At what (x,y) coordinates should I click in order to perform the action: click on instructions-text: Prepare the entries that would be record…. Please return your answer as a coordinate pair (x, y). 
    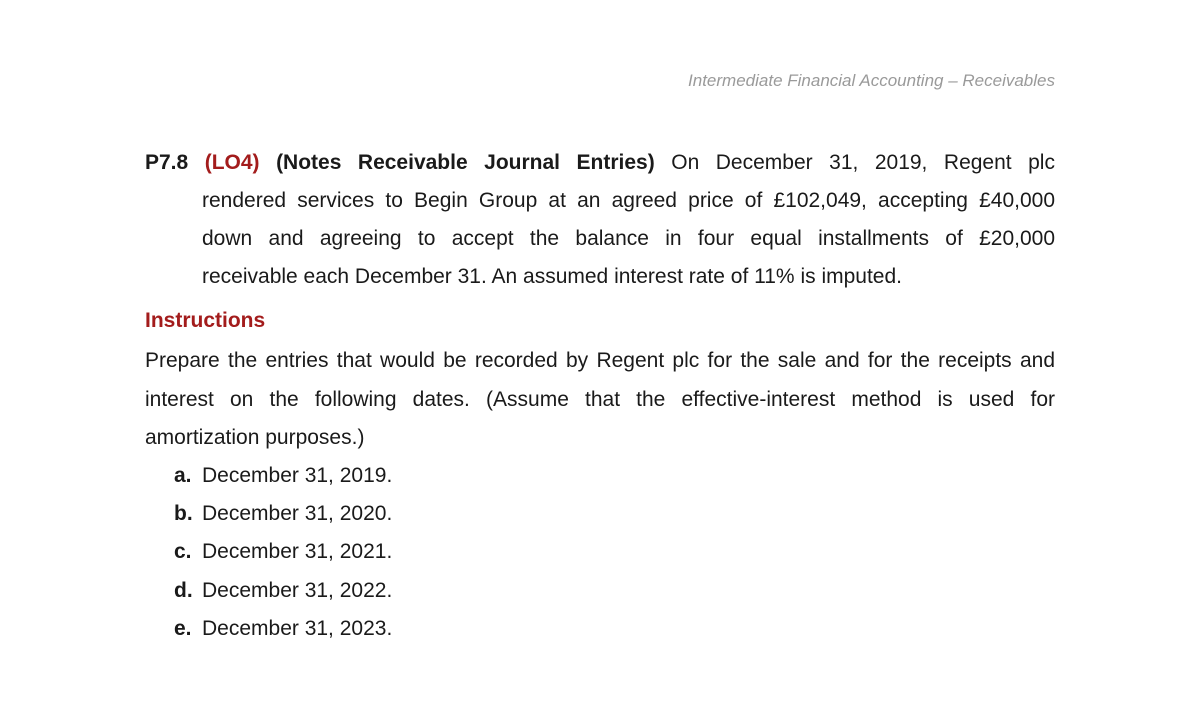
    Looking at the image, I should click on (600, 400).